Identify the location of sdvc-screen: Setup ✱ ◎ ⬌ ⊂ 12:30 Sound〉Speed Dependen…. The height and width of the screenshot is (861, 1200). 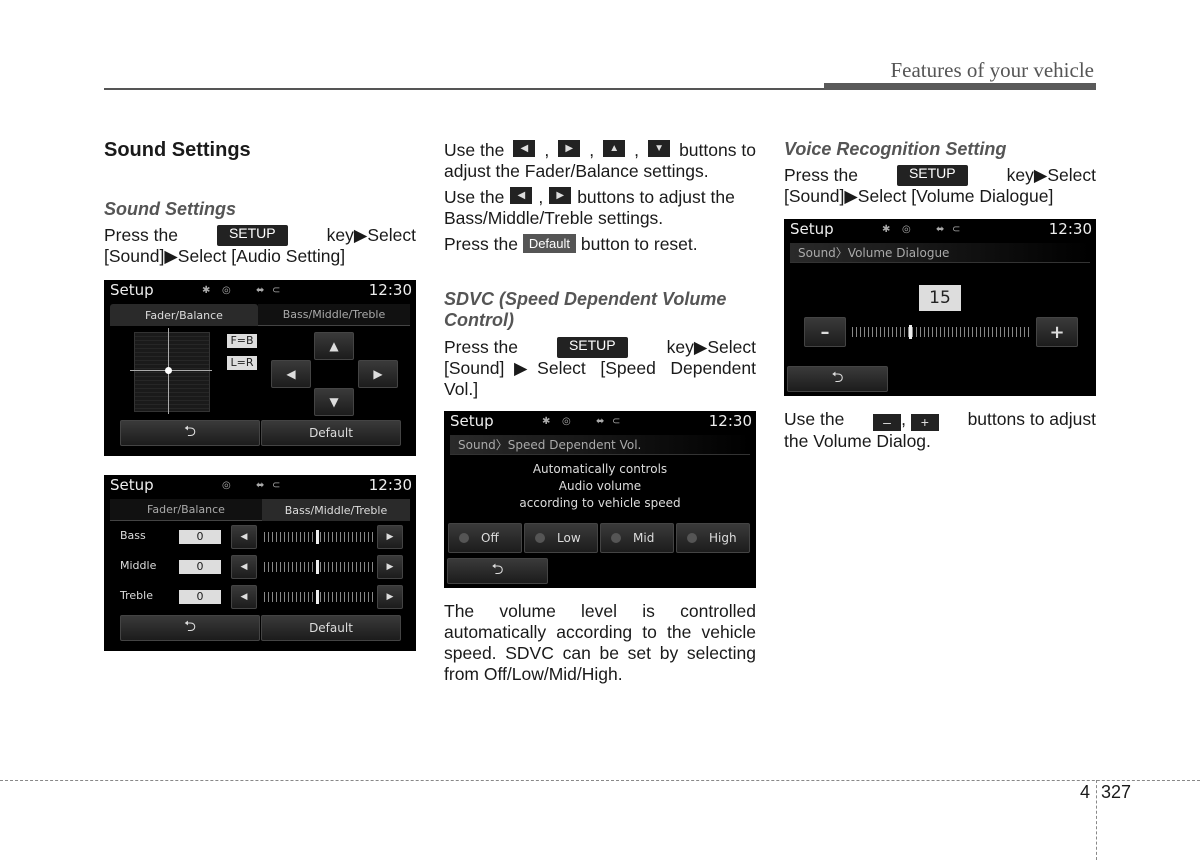
(600, 499).